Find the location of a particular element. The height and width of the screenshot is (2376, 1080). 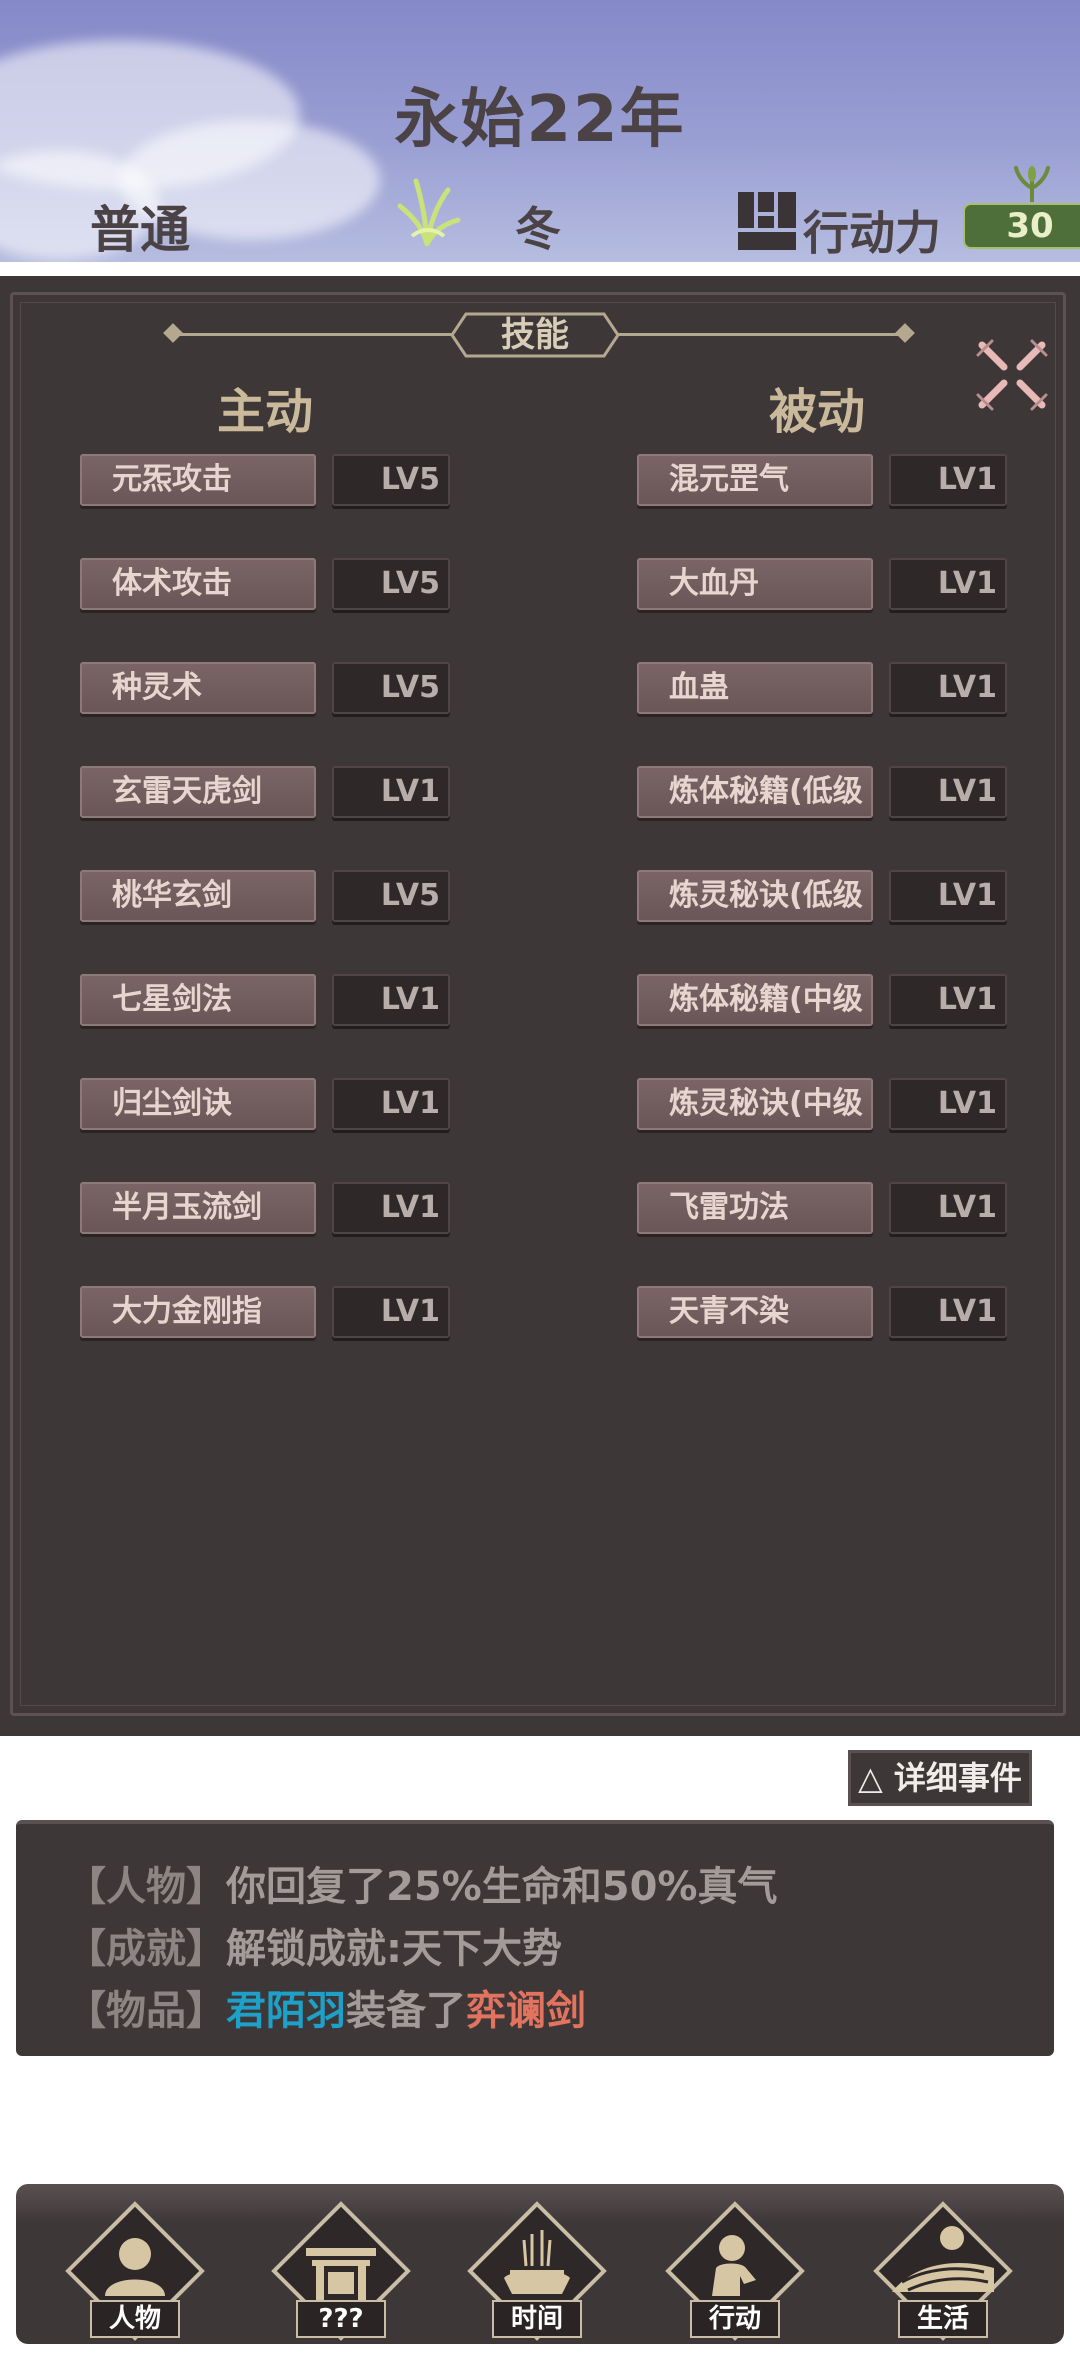

passive-skill-7-level: LV1 is located at coordinates (948, 1104).